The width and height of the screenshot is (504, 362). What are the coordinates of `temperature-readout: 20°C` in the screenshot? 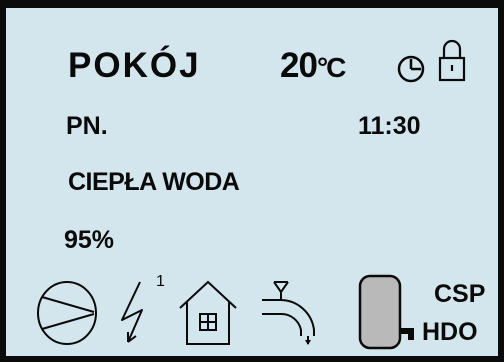 It's located at (313, 65).